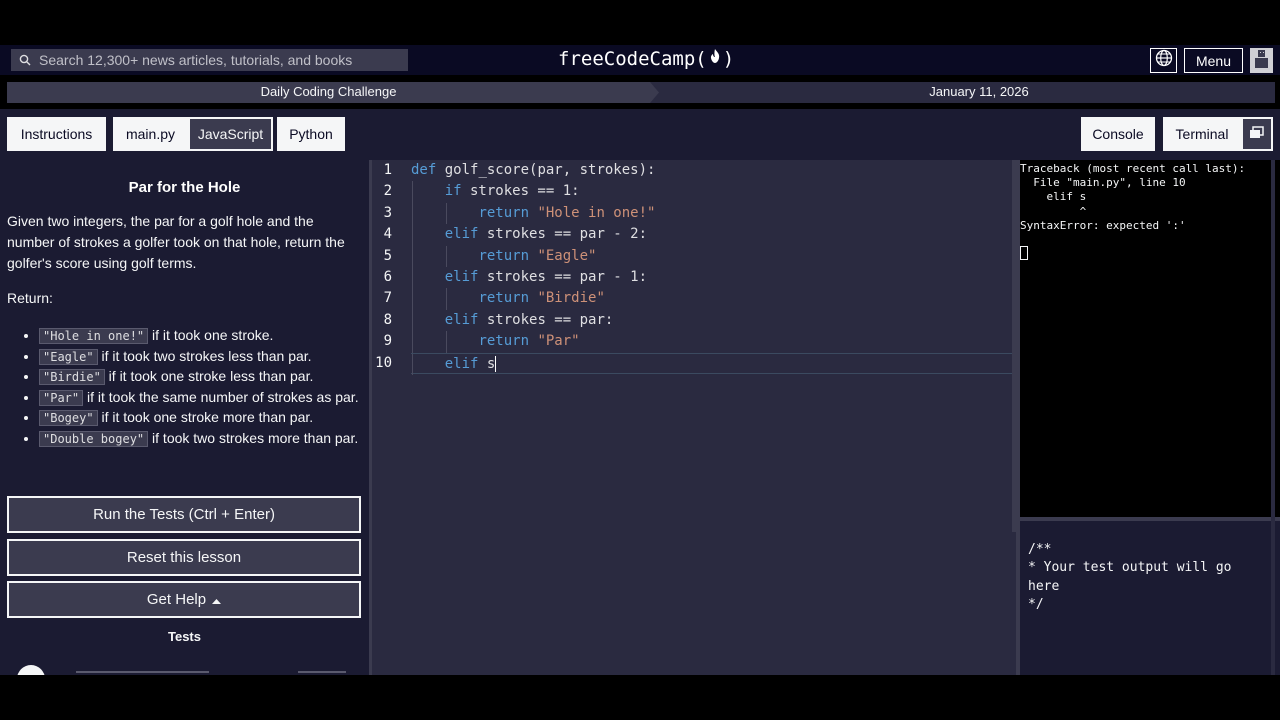  Describe the element at coordinates (209, 376) in the screenshot. I see `rule-text: if it took one stroke less than par.` at that location.